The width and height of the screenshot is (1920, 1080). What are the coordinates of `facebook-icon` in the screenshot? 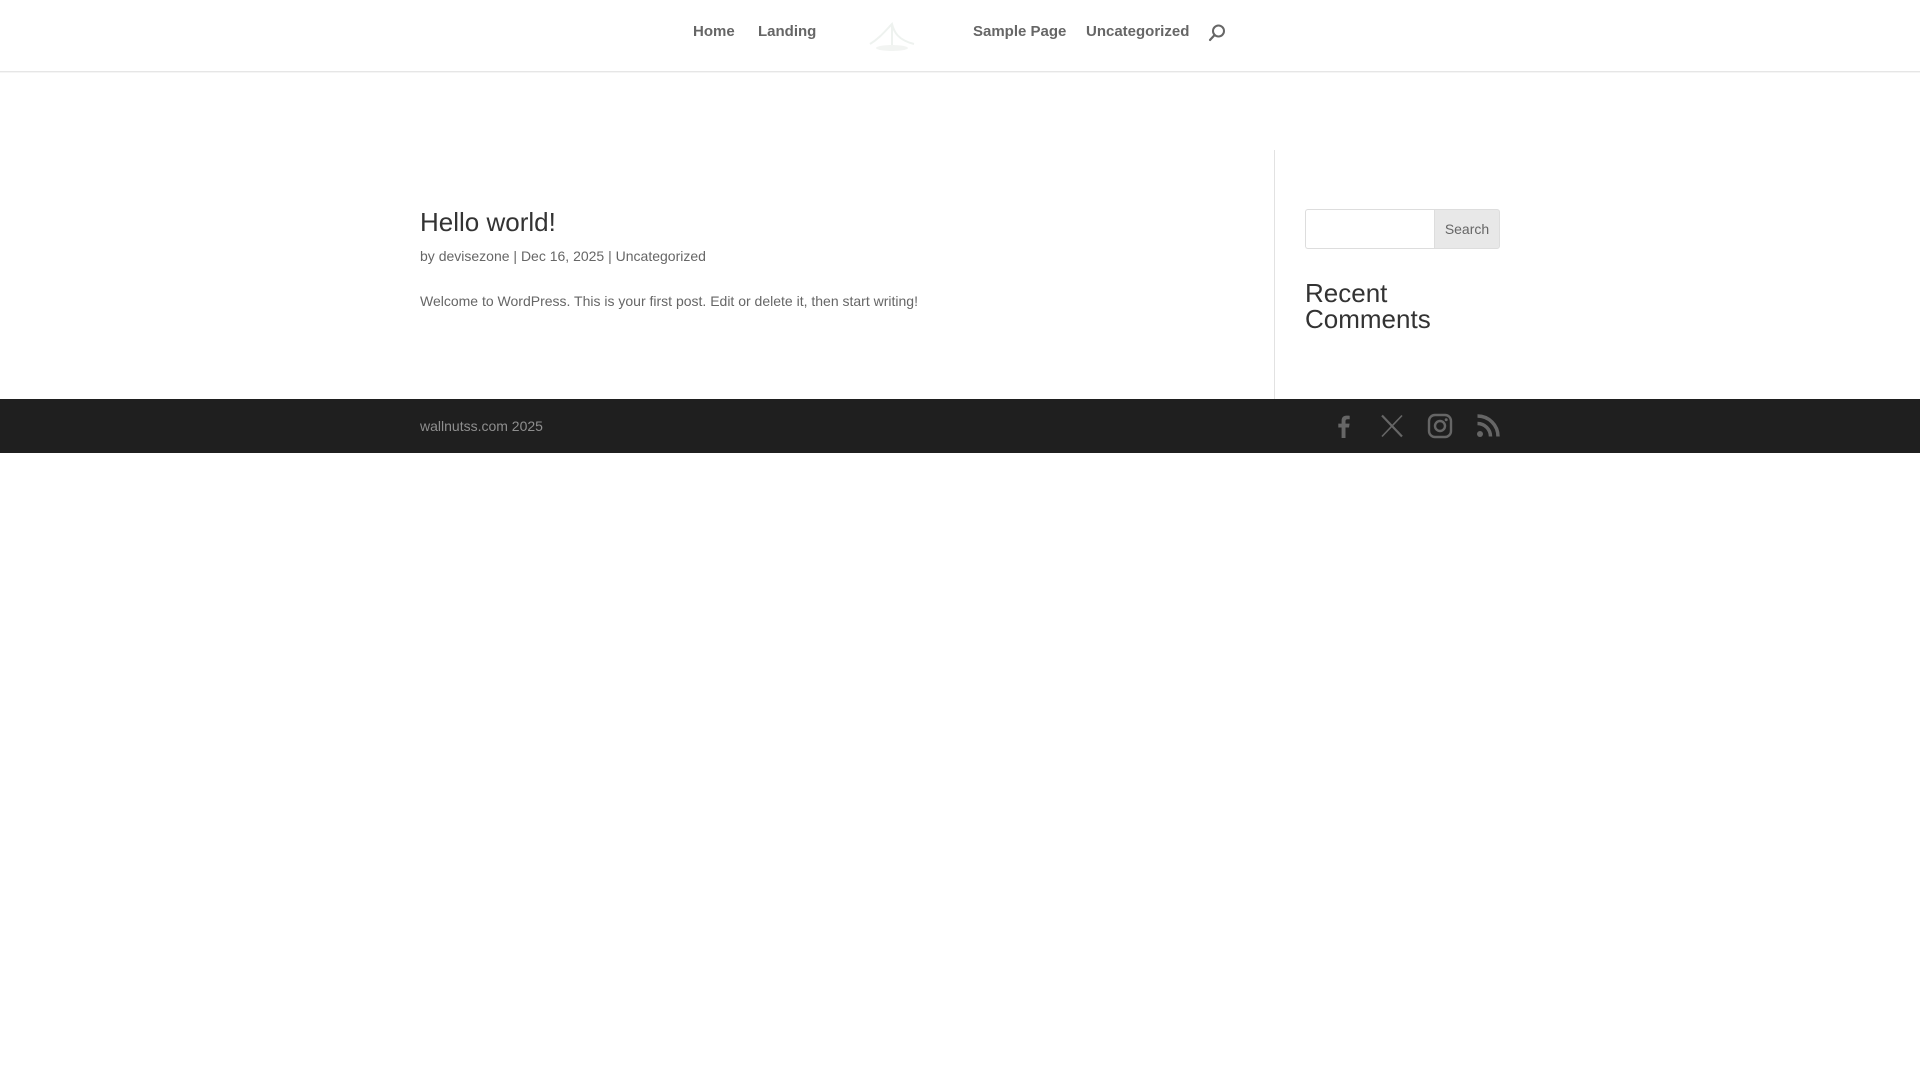 It's located at (1344, 426).